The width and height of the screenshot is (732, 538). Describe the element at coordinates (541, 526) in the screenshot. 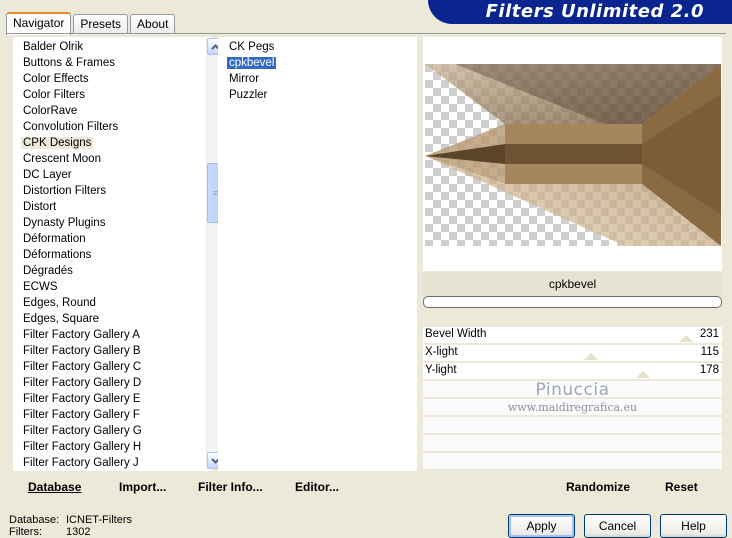

I see `apply-button: Apply` at that location.